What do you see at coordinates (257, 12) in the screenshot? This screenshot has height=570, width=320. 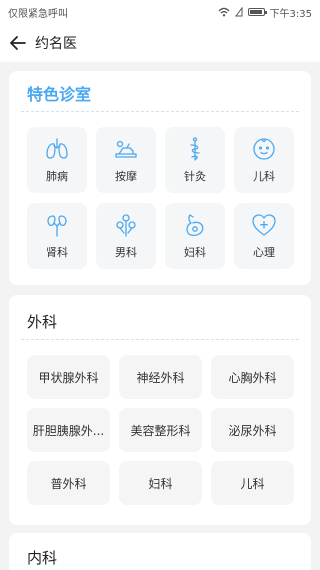 I see `battery-icon` at bounding box center [257, 12].